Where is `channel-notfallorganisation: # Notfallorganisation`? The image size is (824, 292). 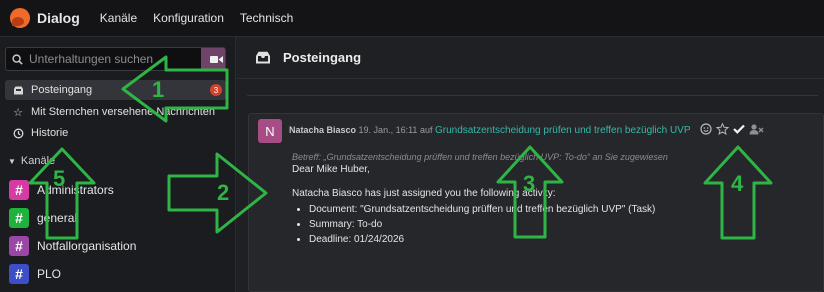 channel-notfallorganisation: # Notfallorganisation is located at coordinates (72, 246).